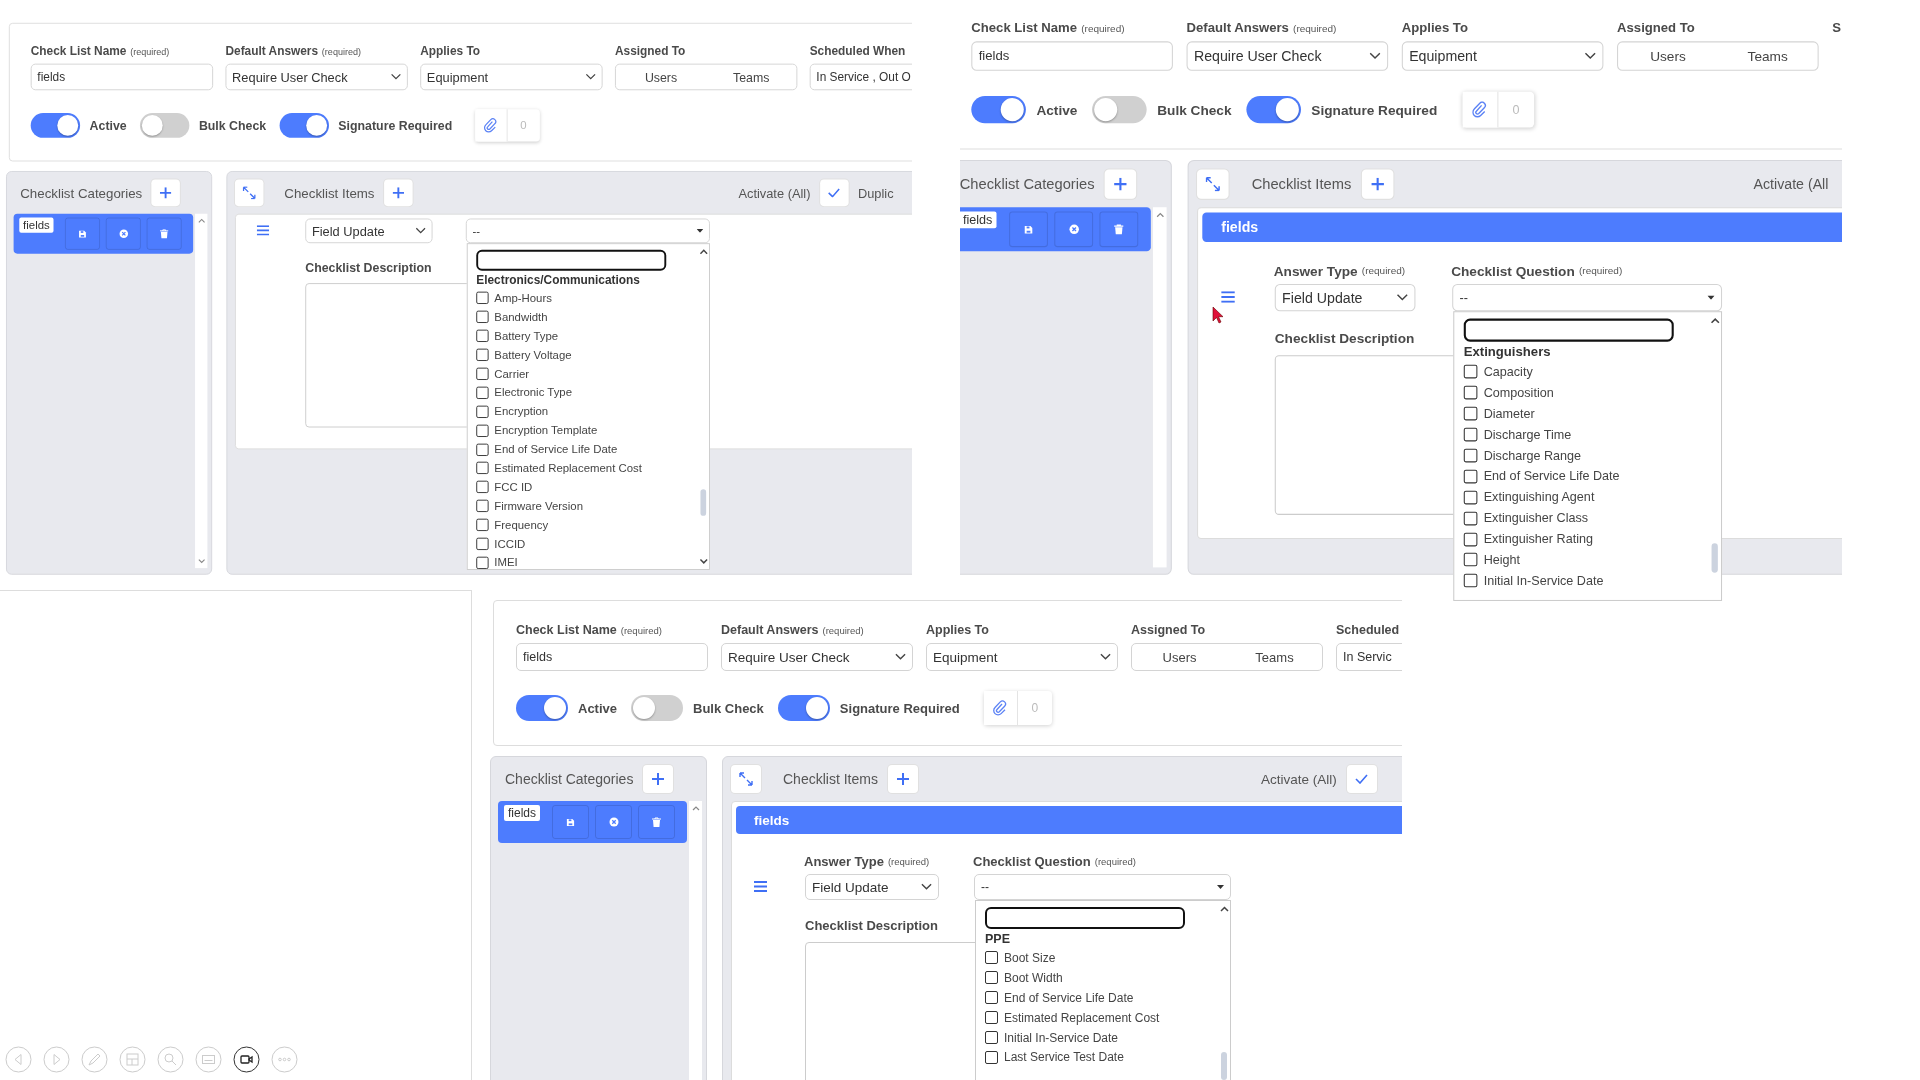 Image resolution: width=1920 pixels, height=1080 pixels. I want to click on option-group-label: PPE, so click(998, 939).